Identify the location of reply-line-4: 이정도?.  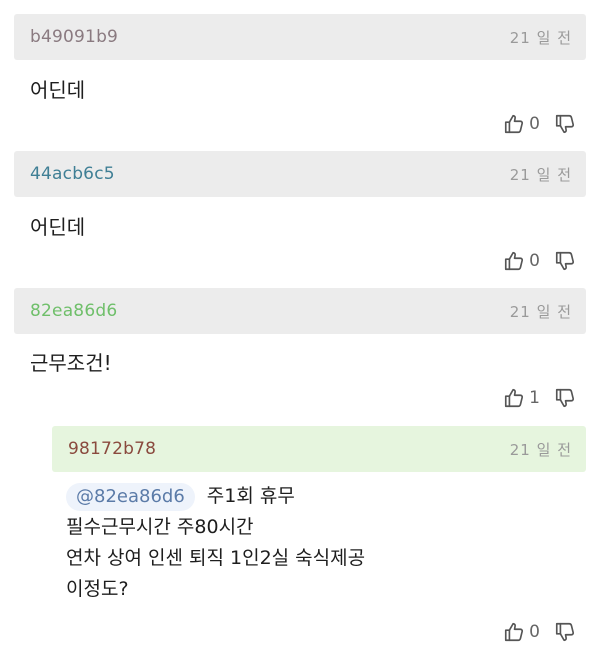
(97, 589).